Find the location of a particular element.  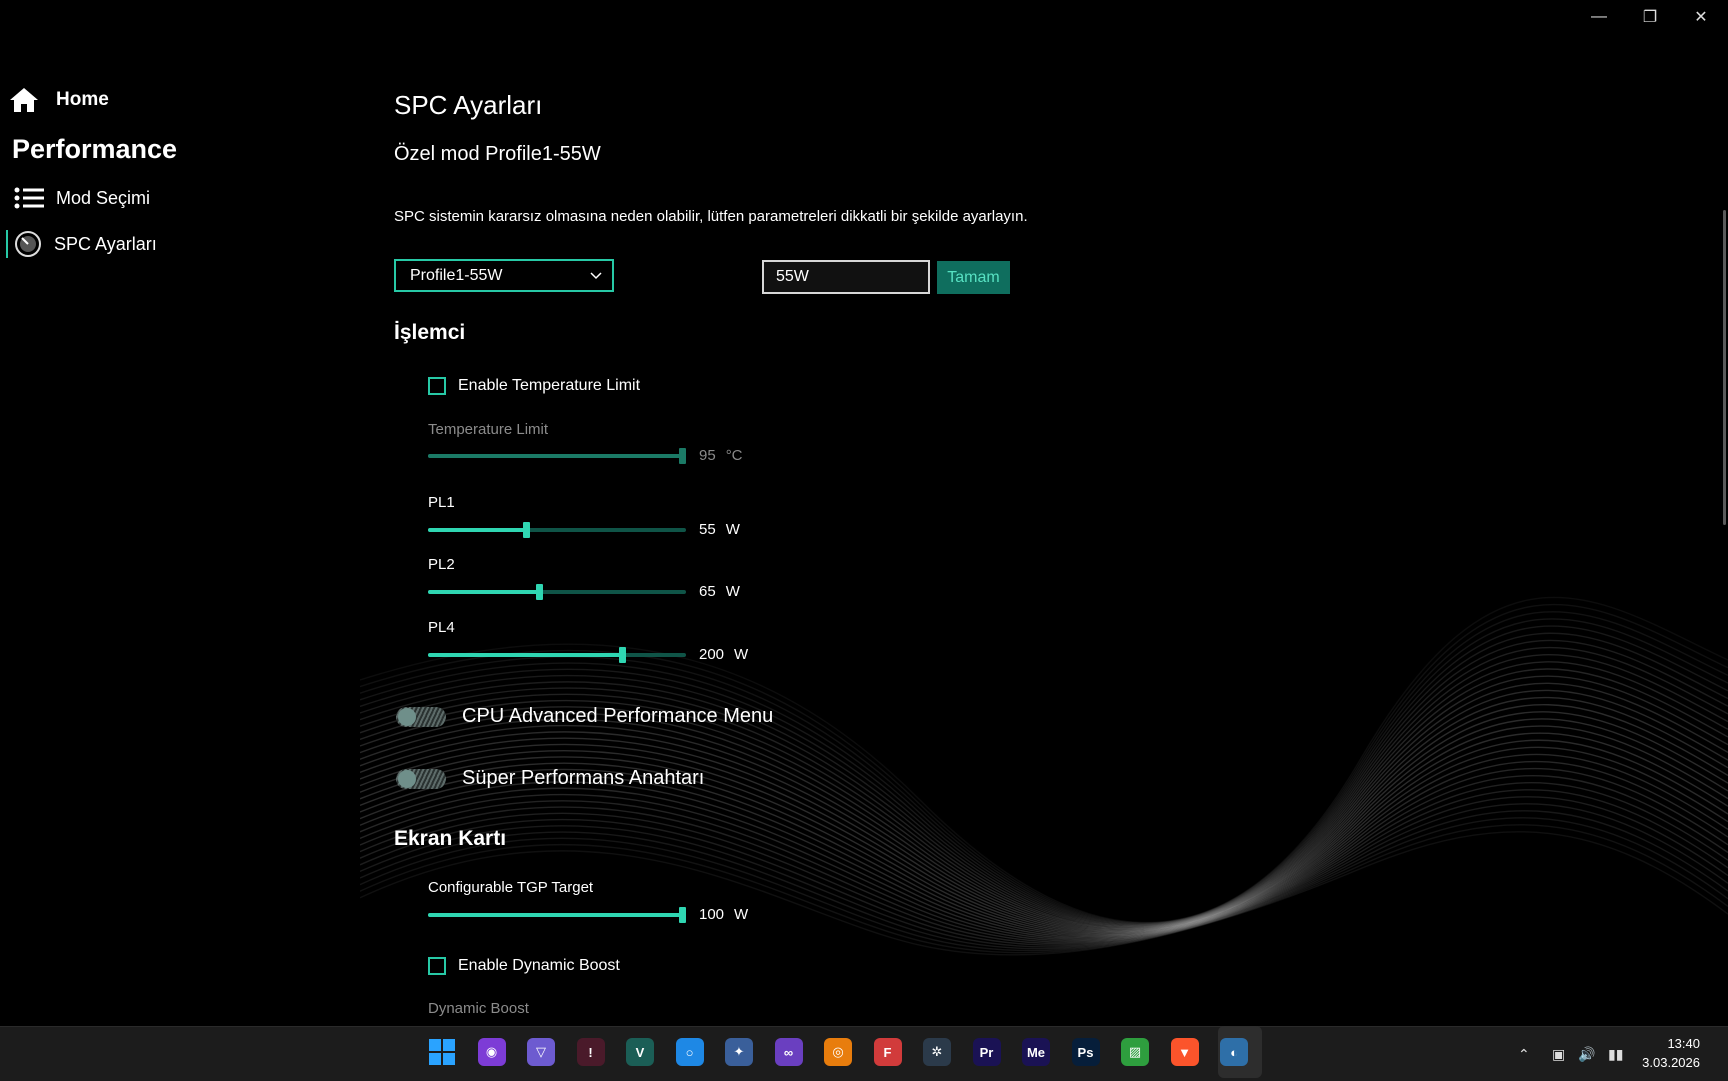

clock: 13:40 3.03.2026 is located at coordinates (1671, 1053).